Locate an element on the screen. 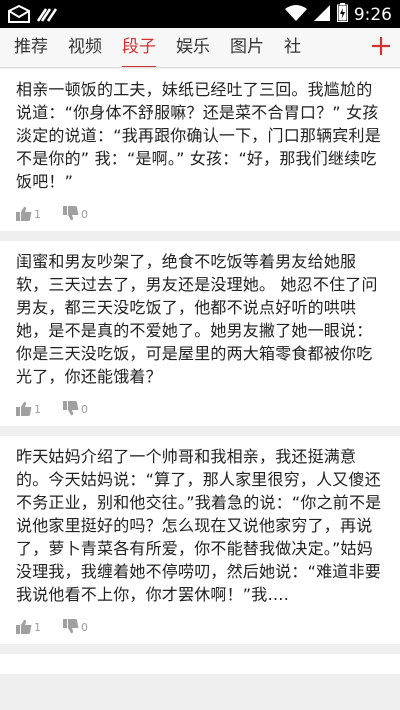  tab-fade-overlay is located at coordinates (342, 47).